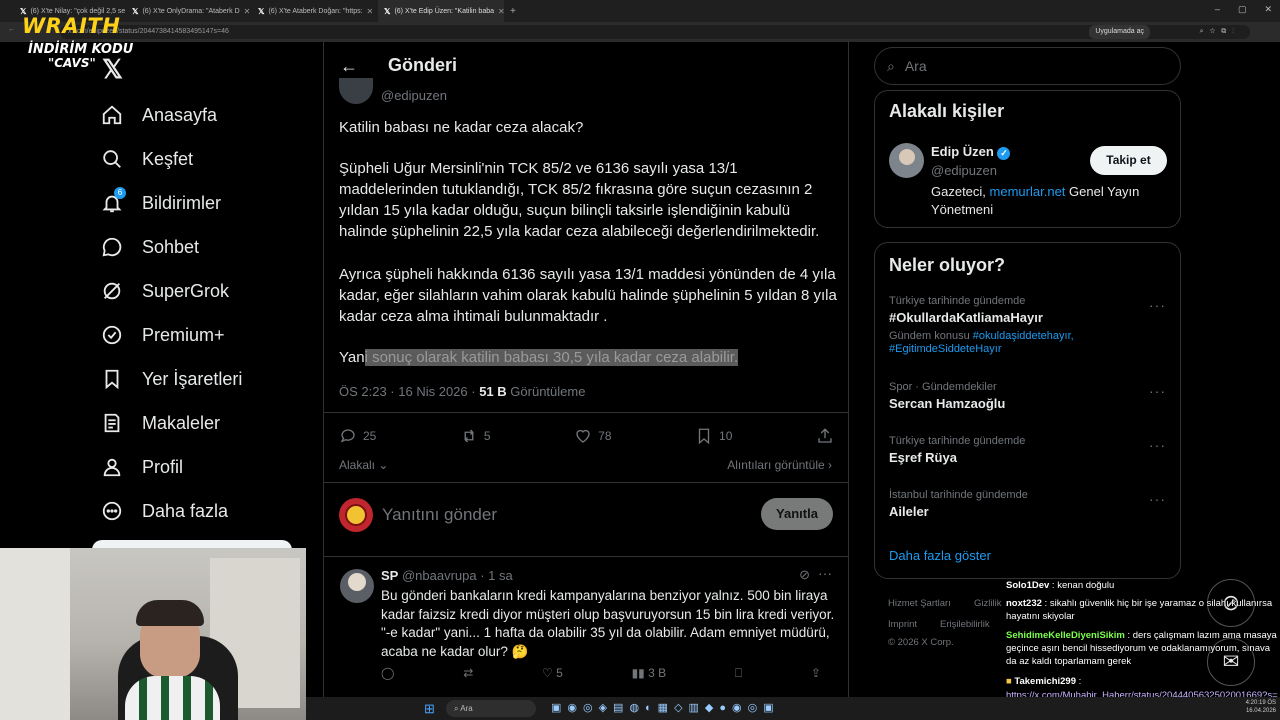 Image resolution: width=1280 pixels, height=720 pixels. What do you see at coordinates (665, 707) in the screenshot?
I see `taskbar-app-icons: ▣◉◎◈▤◍◐▦◇▥◆●◉◎▣` at bounding box center [665, 707].